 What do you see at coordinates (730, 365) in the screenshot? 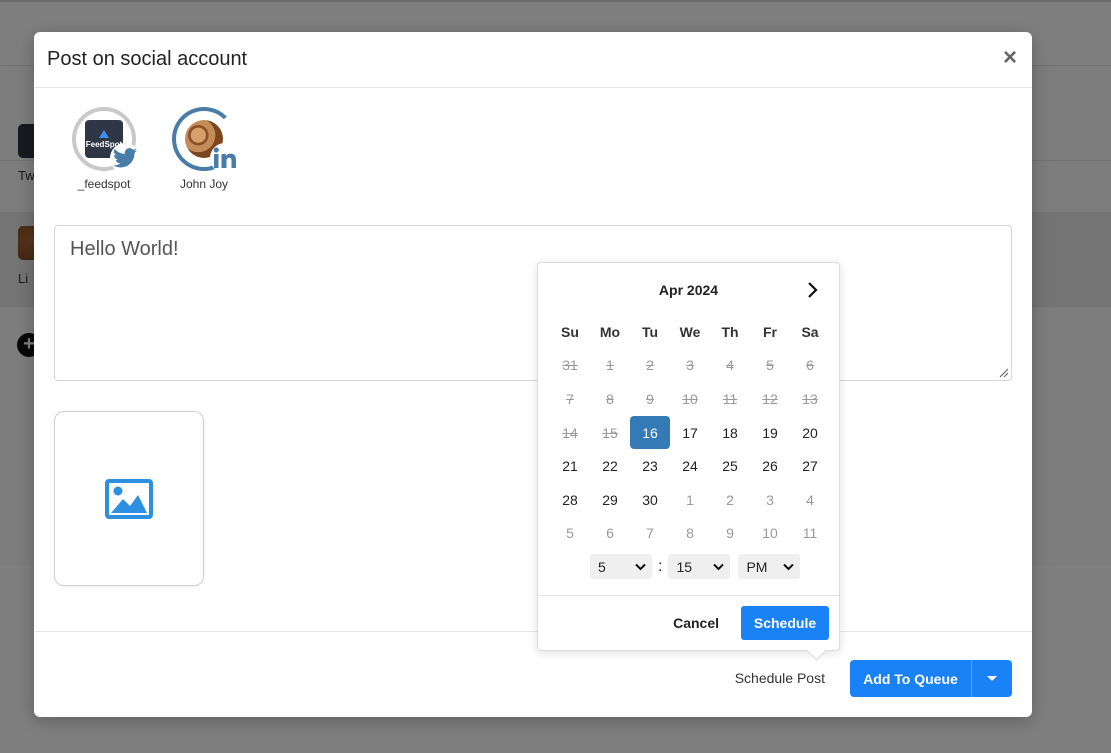
I see `calendar-day-disabled: 4` at bounding box center [730, 365].